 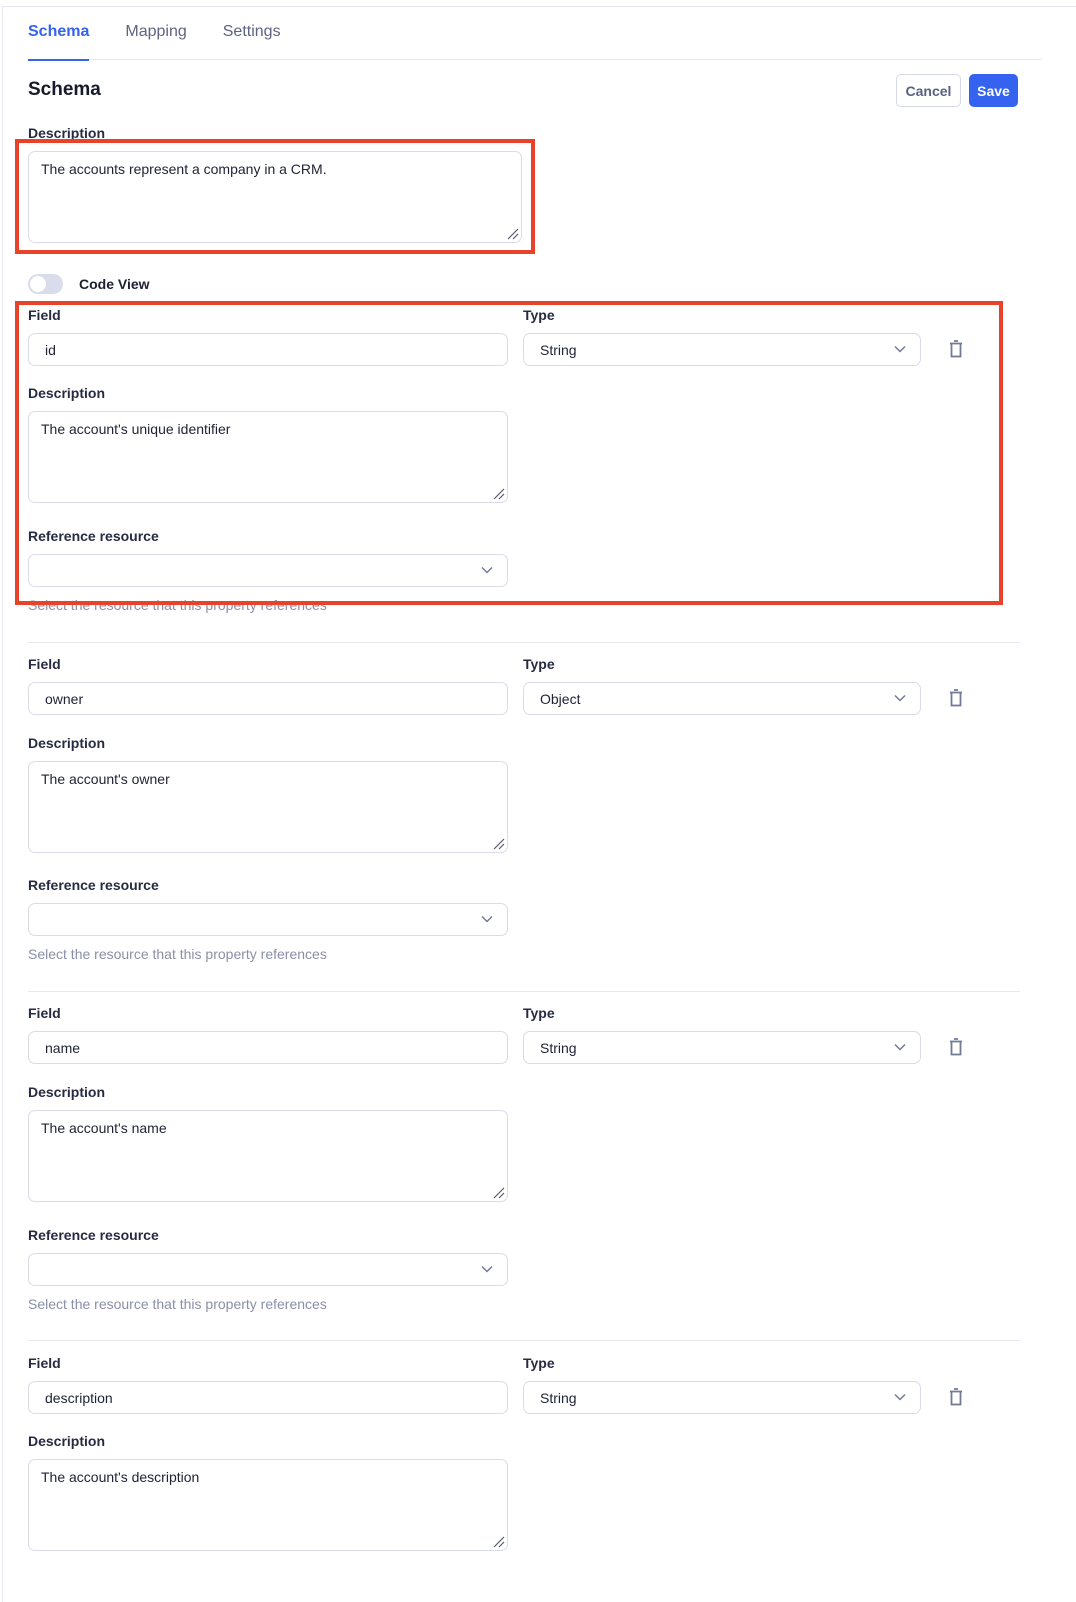 I want to click on tab-mapping: Mapping, so click(x=155, y=33).